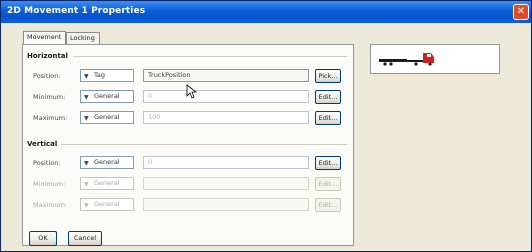 This screenshot has height=252, width=532. What do you see at coordinates (107, 96) in the screenshot?
I see `horizontal-minimum-type-select: ▼ General` at bounding box center [107, 96].